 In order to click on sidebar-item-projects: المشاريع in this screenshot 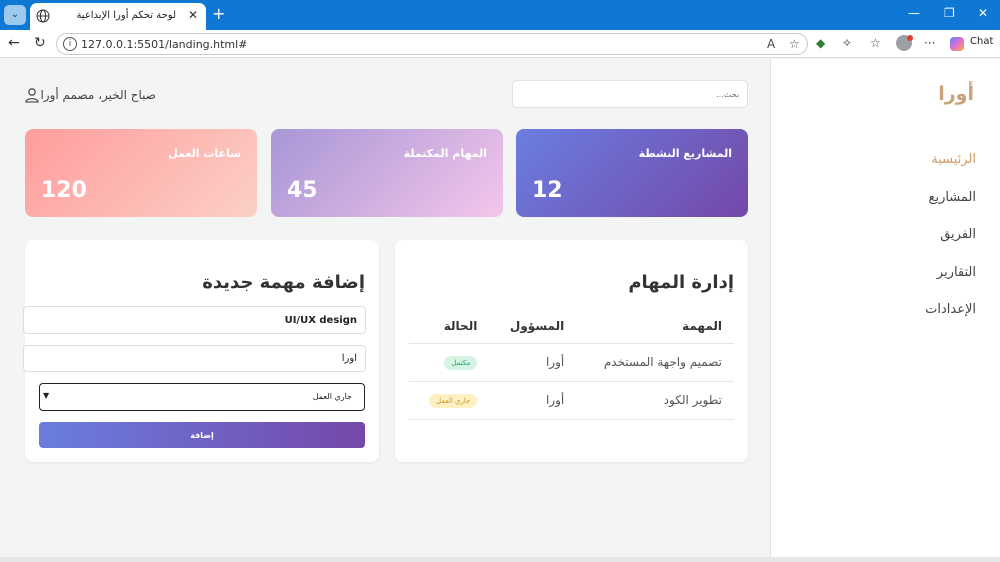, I will do `click(952, 197)`.